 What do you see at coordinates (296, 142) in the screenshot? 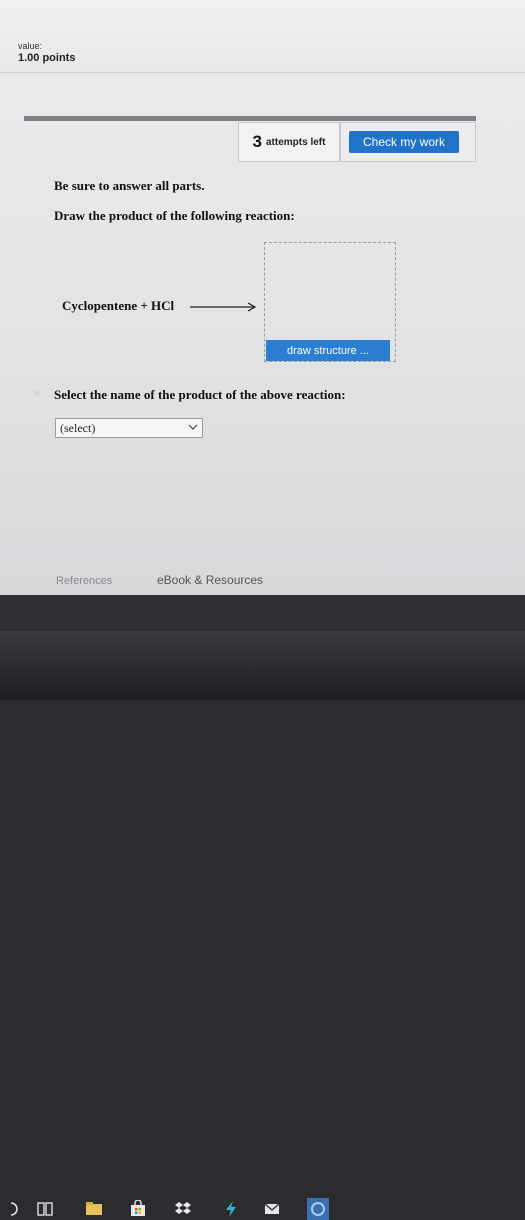
I see `attempts-text: attempts left` at bounding box center [296, 142].